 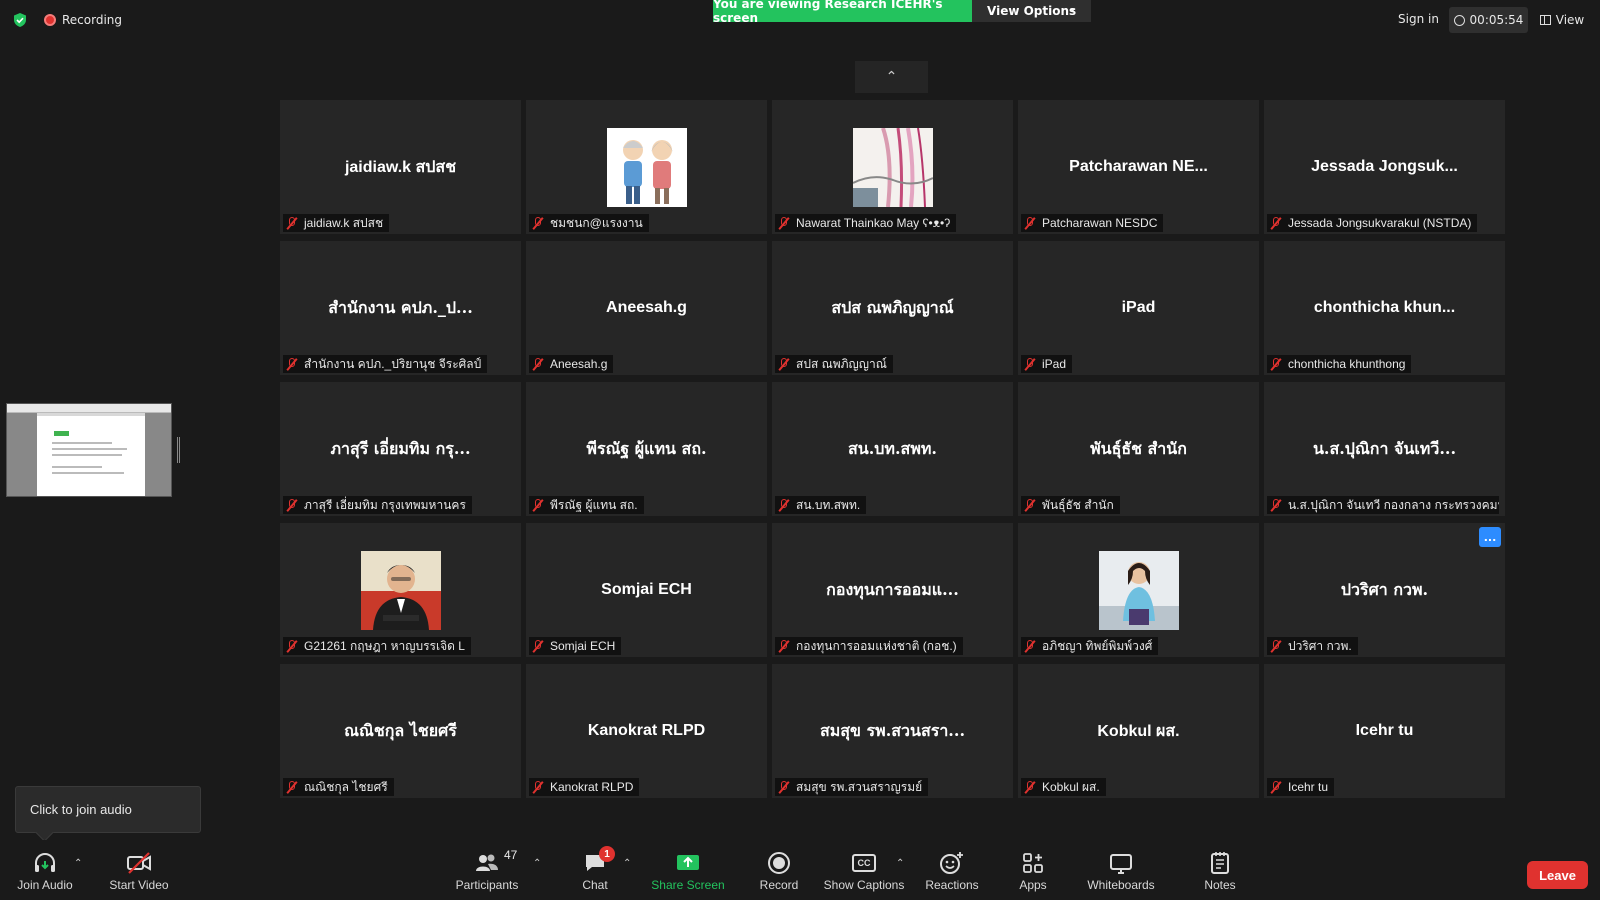 I want to click on whiteboards-label: Whiteboards, so click(x=1121, y=885).